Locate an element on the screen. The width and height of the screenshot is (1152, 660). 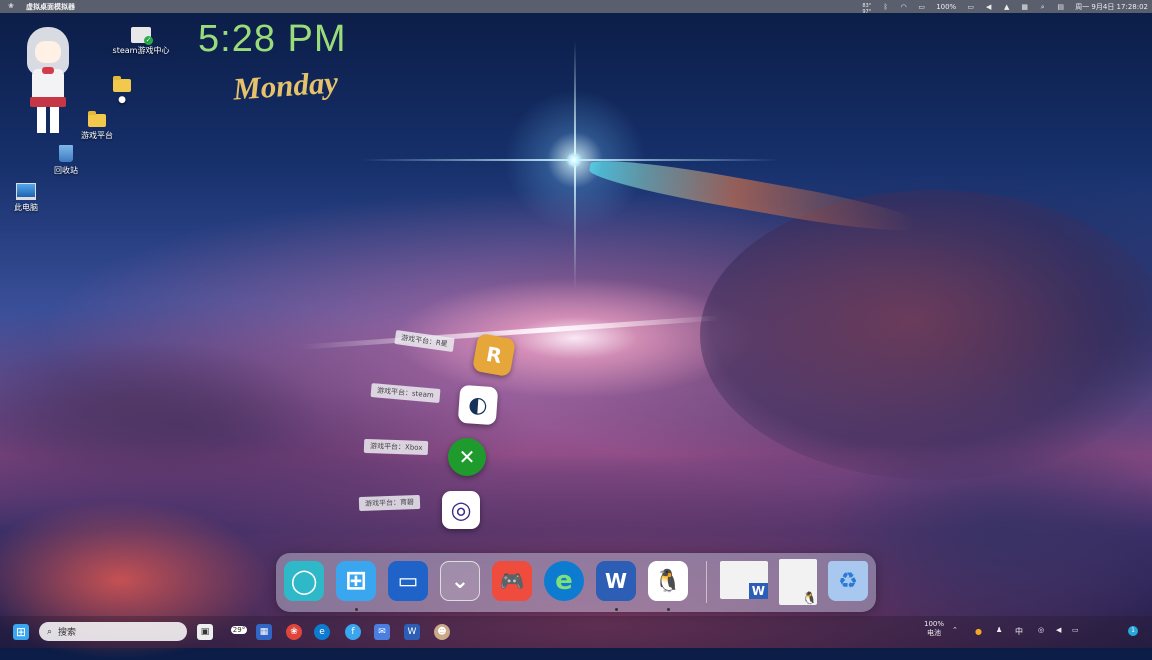
store-app-icon: ▦ is located at coordinates (264, 632).